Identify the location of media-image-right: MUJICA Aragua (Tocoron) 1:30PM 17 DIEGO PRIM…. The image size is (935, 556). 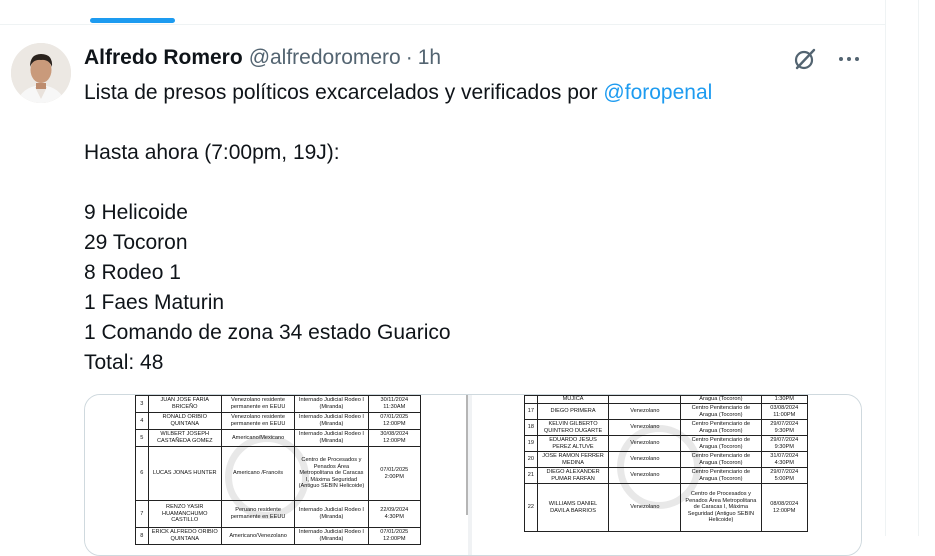
(666, 475).